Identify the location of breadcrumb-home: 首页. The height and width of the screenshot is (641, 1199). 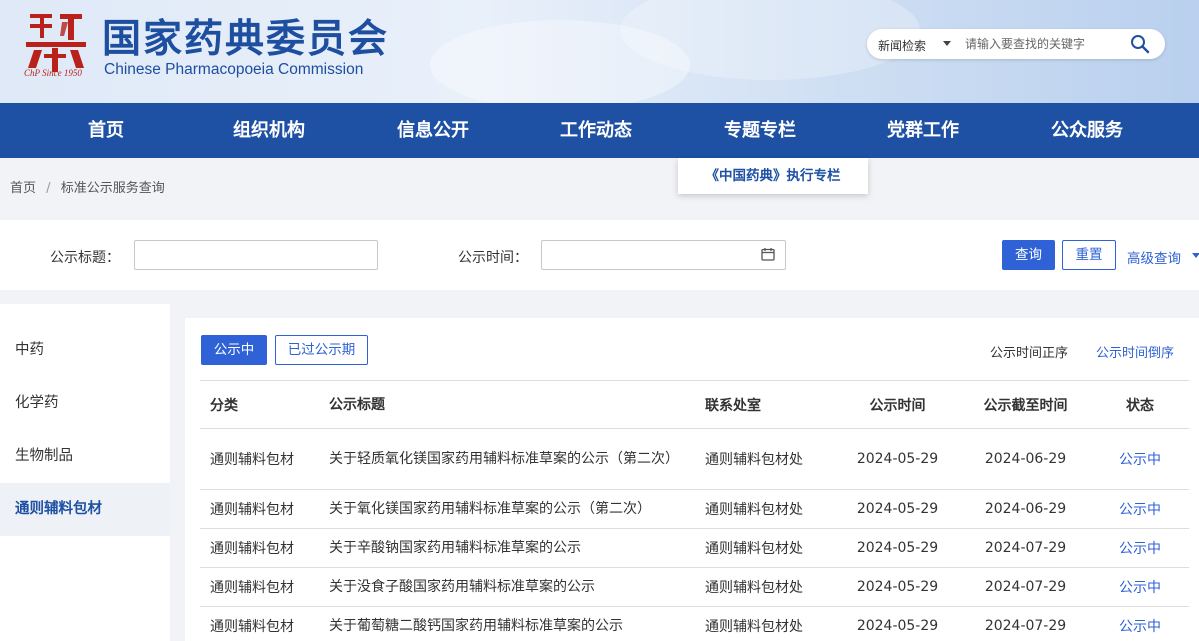
(23, 188).